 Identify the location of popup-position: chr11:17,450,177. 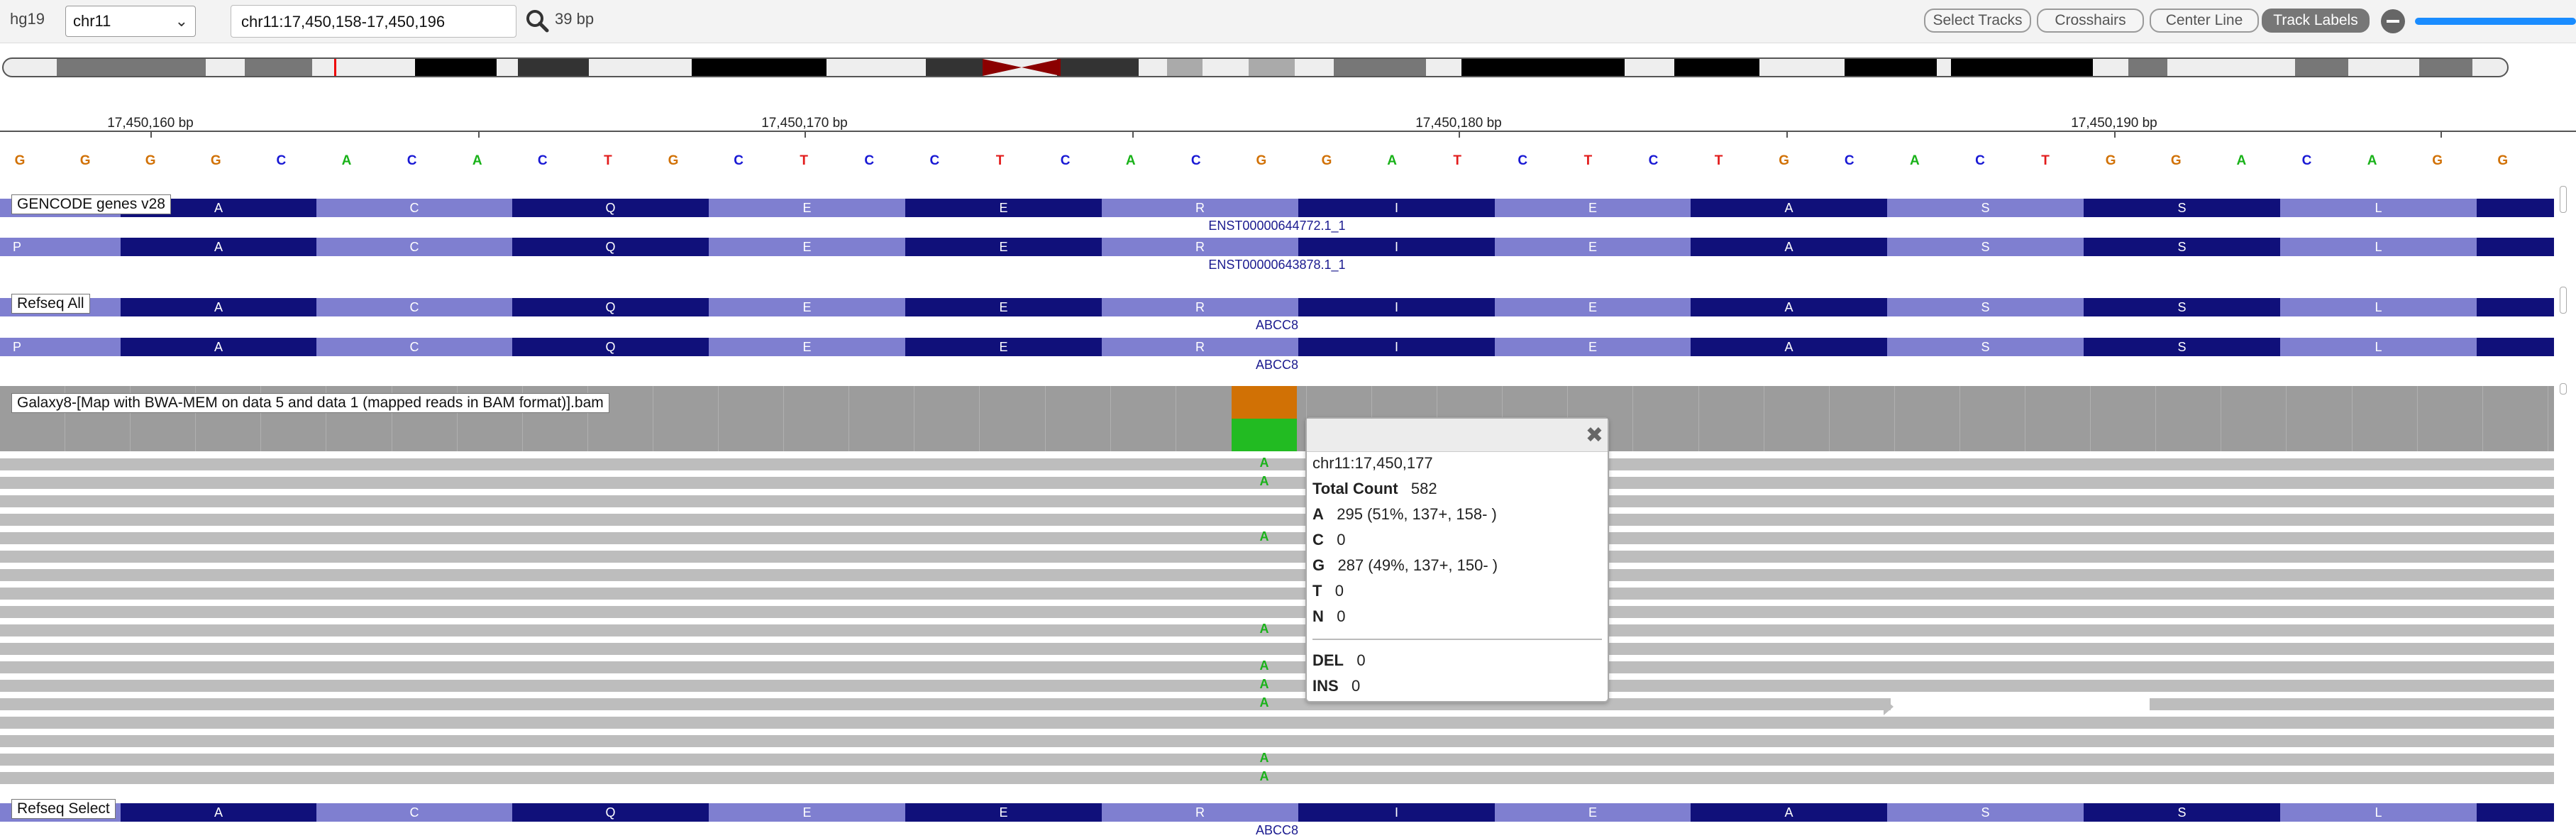
(1372, 463).